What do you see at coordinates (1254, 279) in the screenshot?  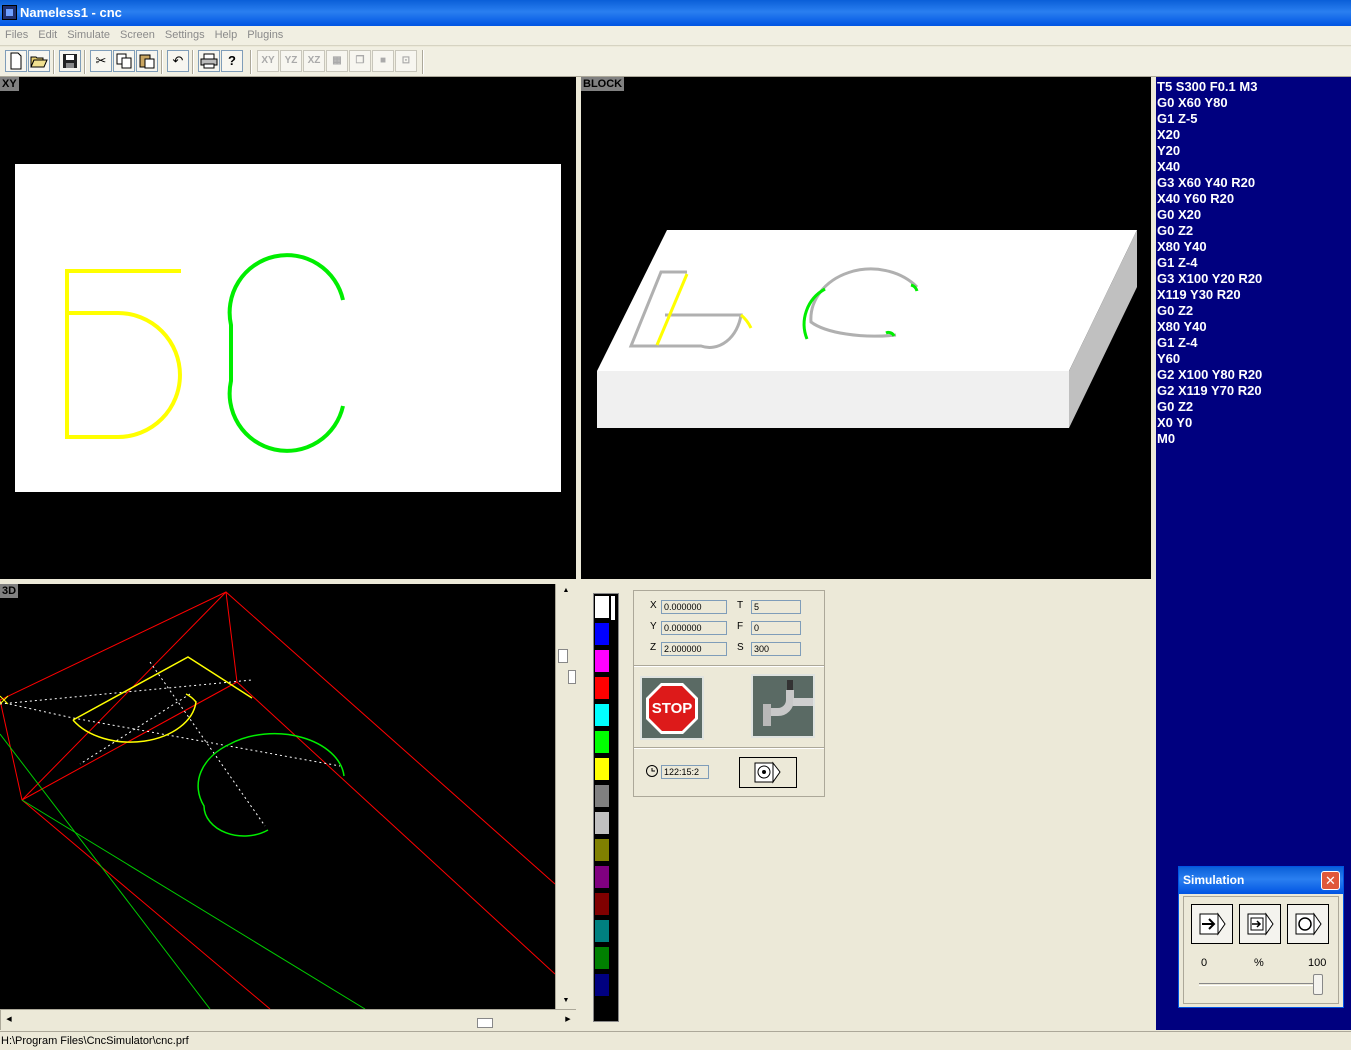 I see `gcode-line: G3 X100 Y20 R20` at bounding box center [1254, 279].